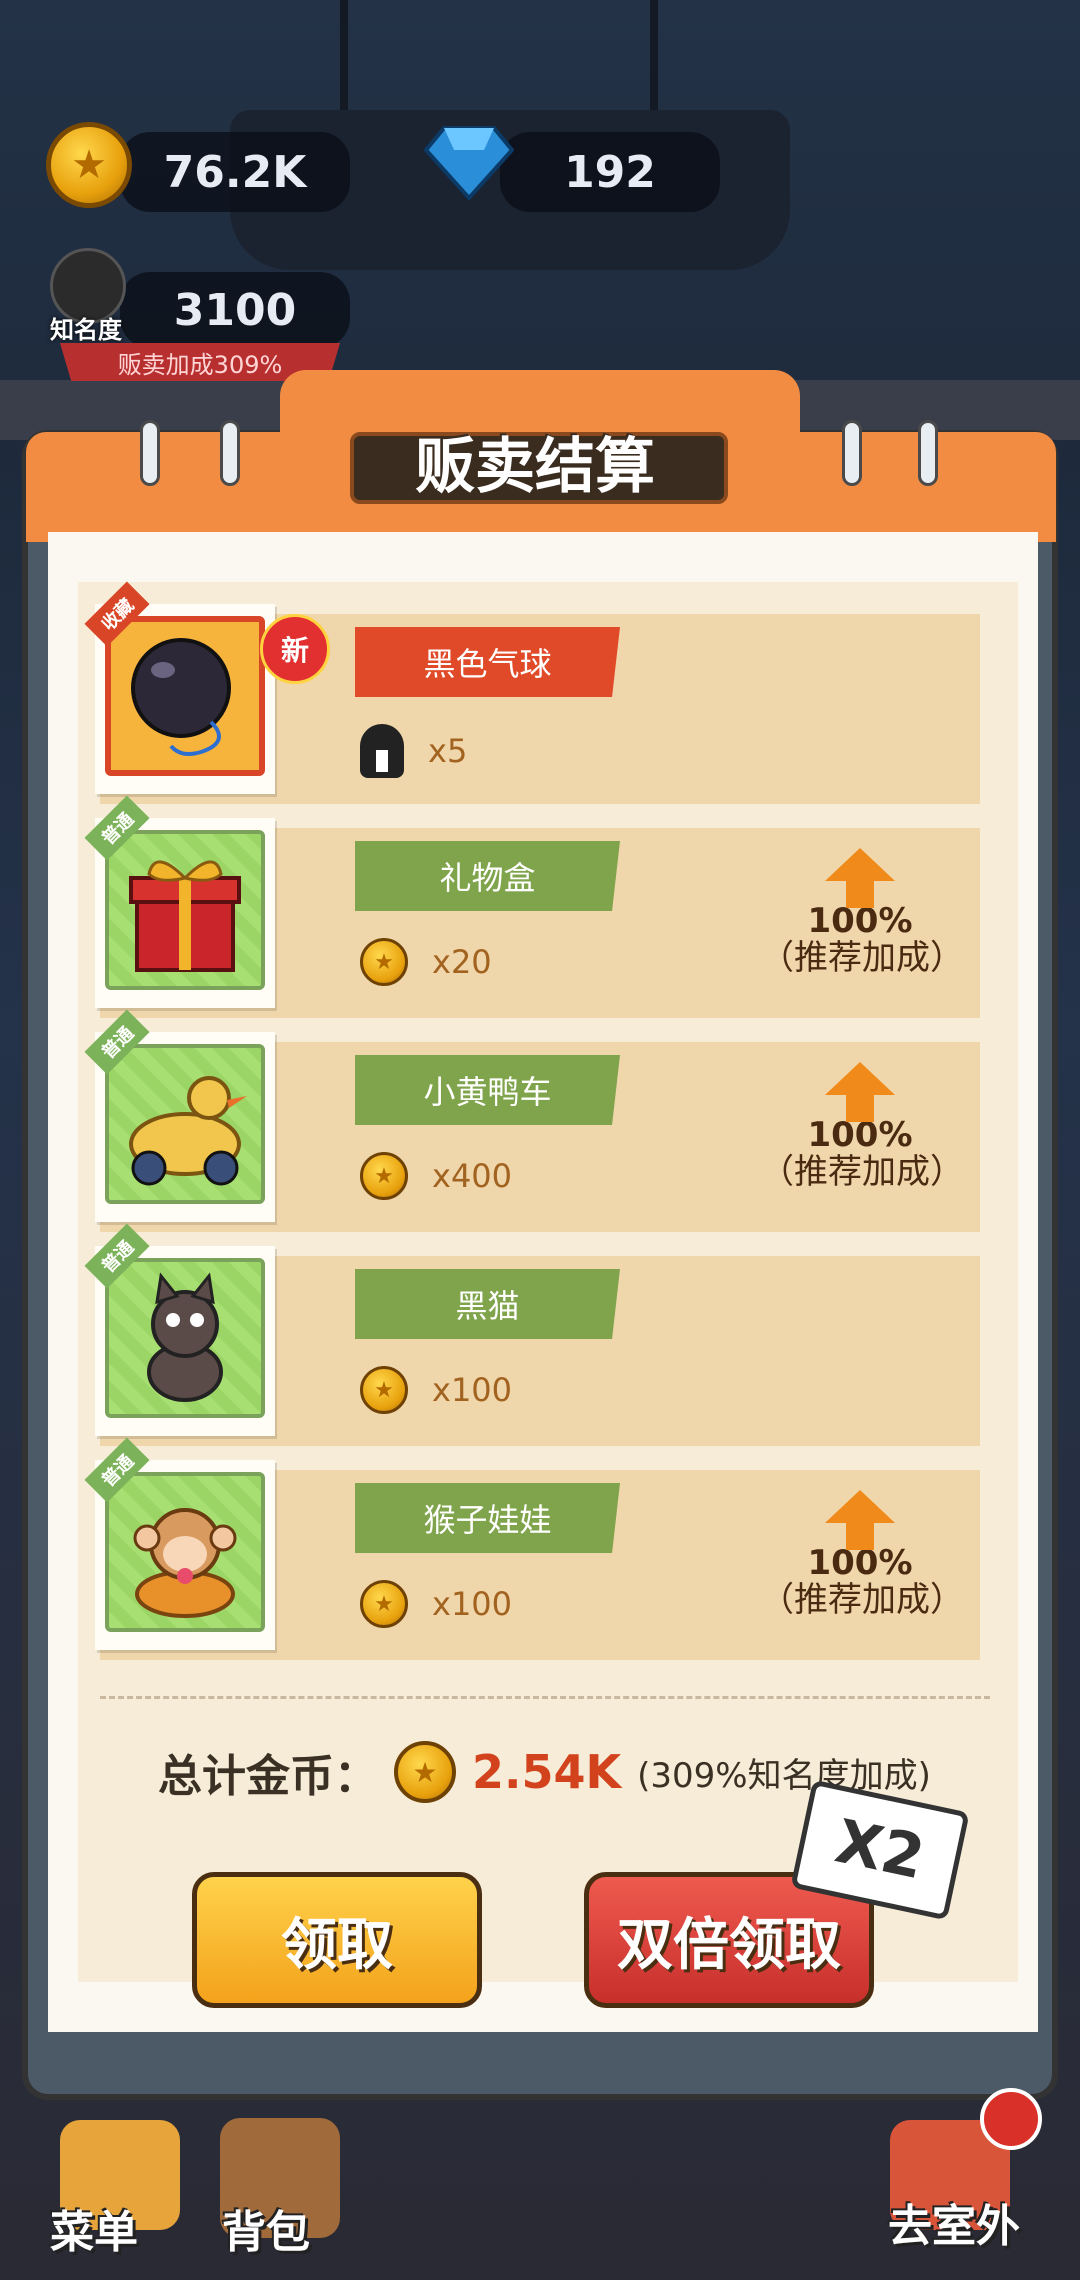  What do you see at coordinates (185, 1563) in the screenshot?
I see `monkey-doll-icon` at bounding box center [185, 1563].